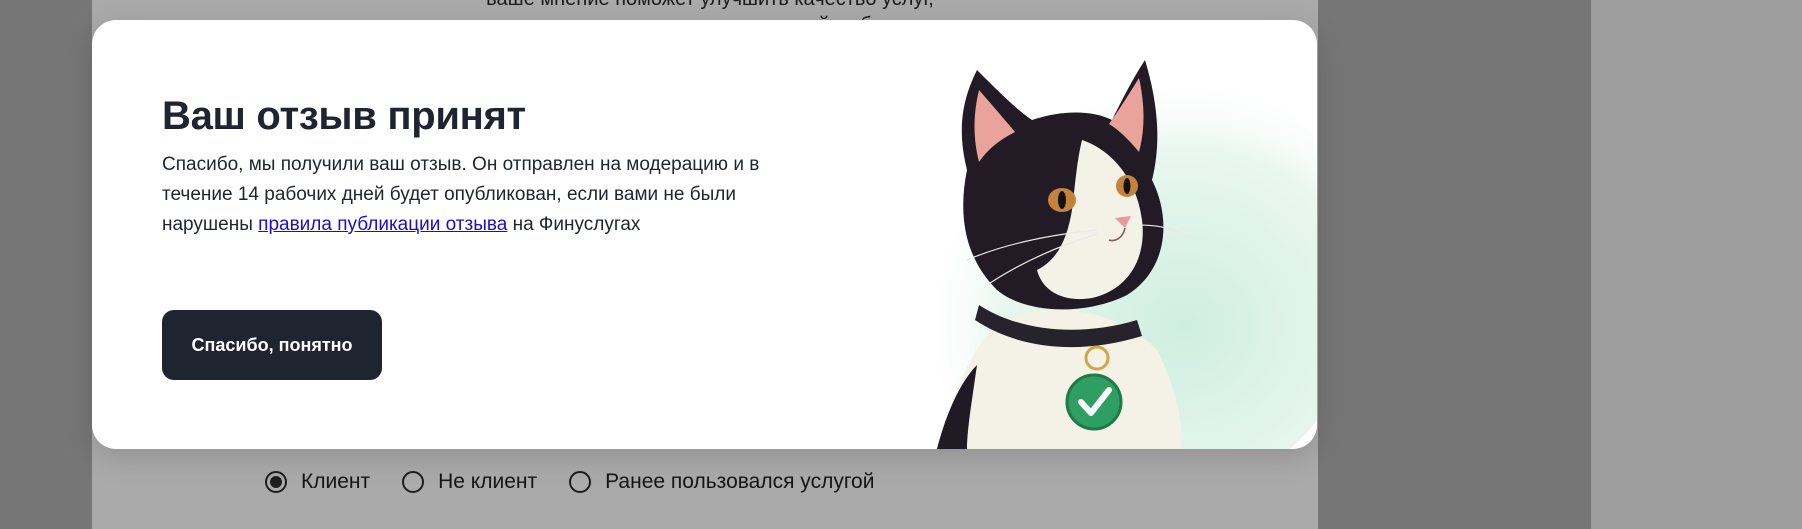  What do you see at coordinates (344, 116) in the screenshot?
I see `modal-title: Ваш отзыв принят` at bounding box center [344, 116].